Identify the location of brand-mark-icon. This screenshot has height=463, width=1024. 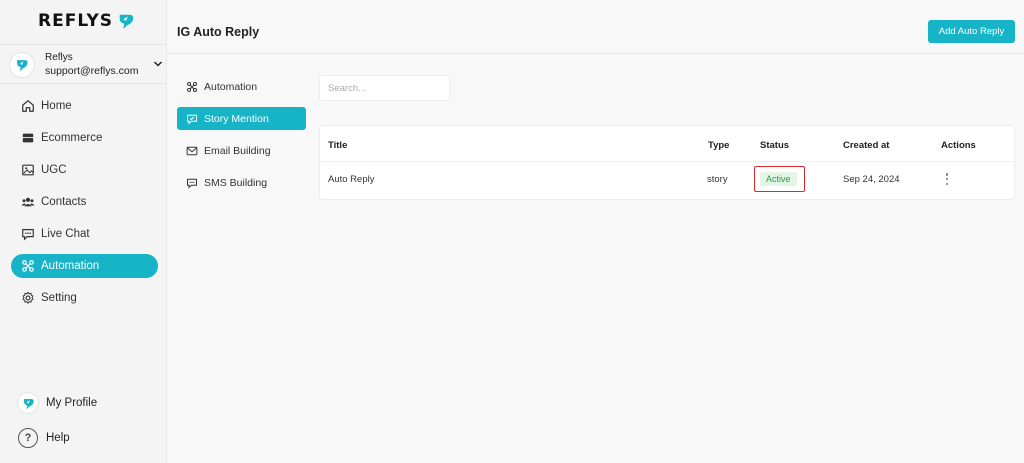
(126, 22).